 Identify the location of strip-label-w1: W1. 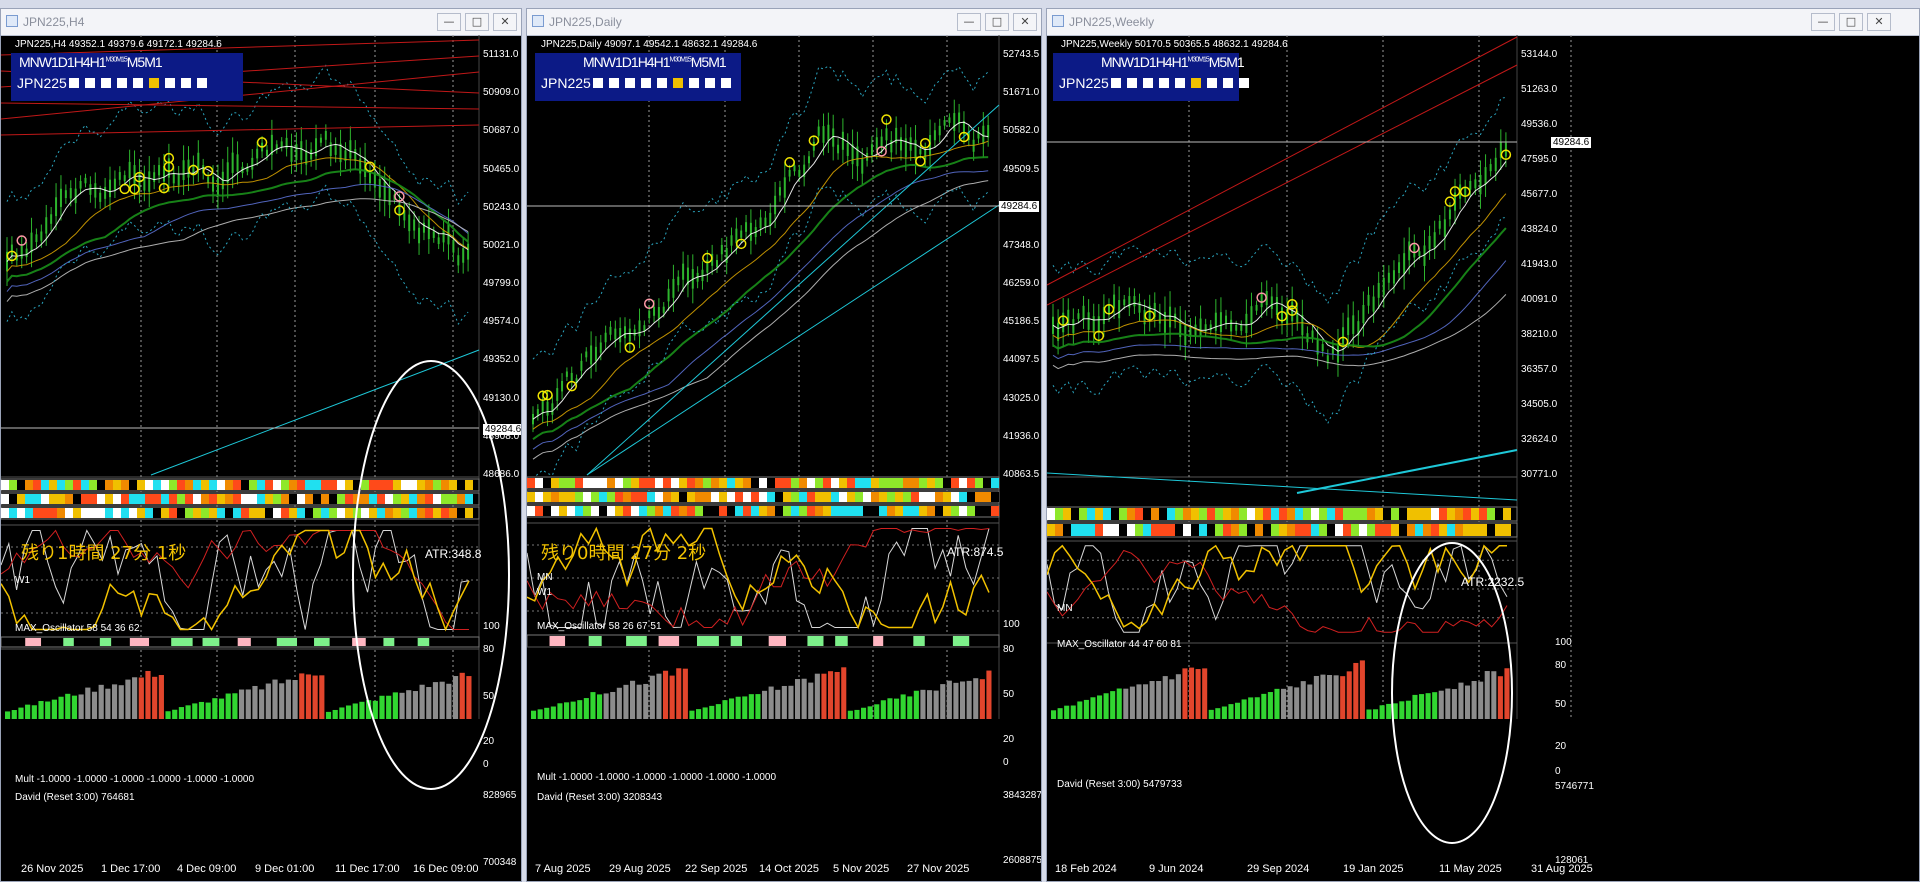
(544, 592).